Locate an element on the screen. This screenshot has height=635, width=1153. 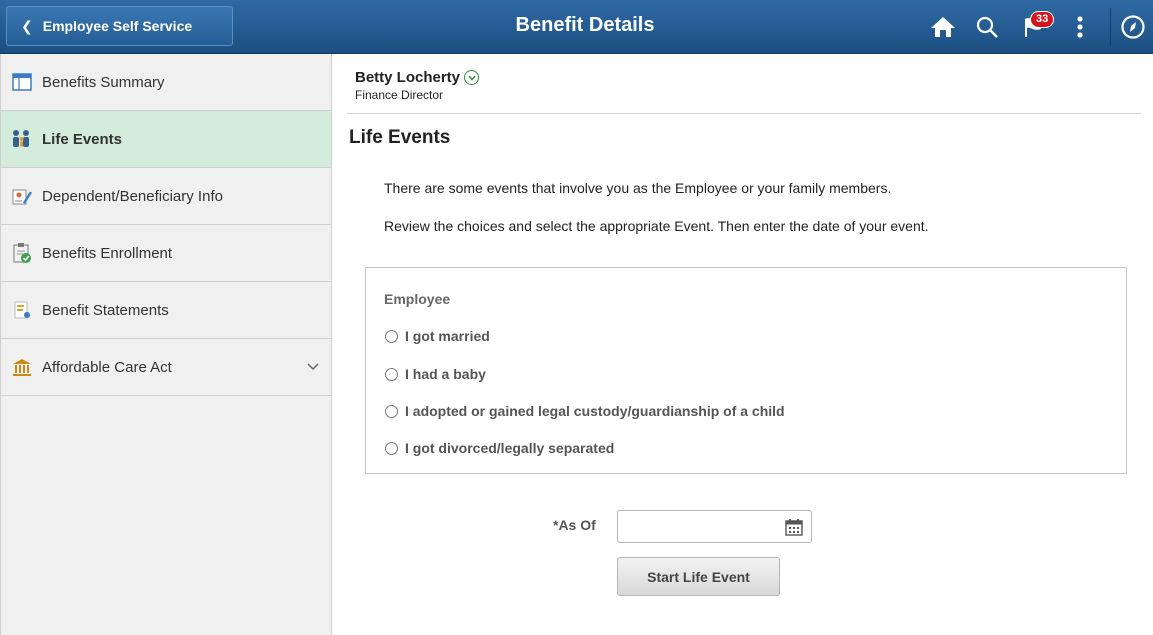
sidebar-item-label: Benefit Statements is located at coordinates (105, 310).